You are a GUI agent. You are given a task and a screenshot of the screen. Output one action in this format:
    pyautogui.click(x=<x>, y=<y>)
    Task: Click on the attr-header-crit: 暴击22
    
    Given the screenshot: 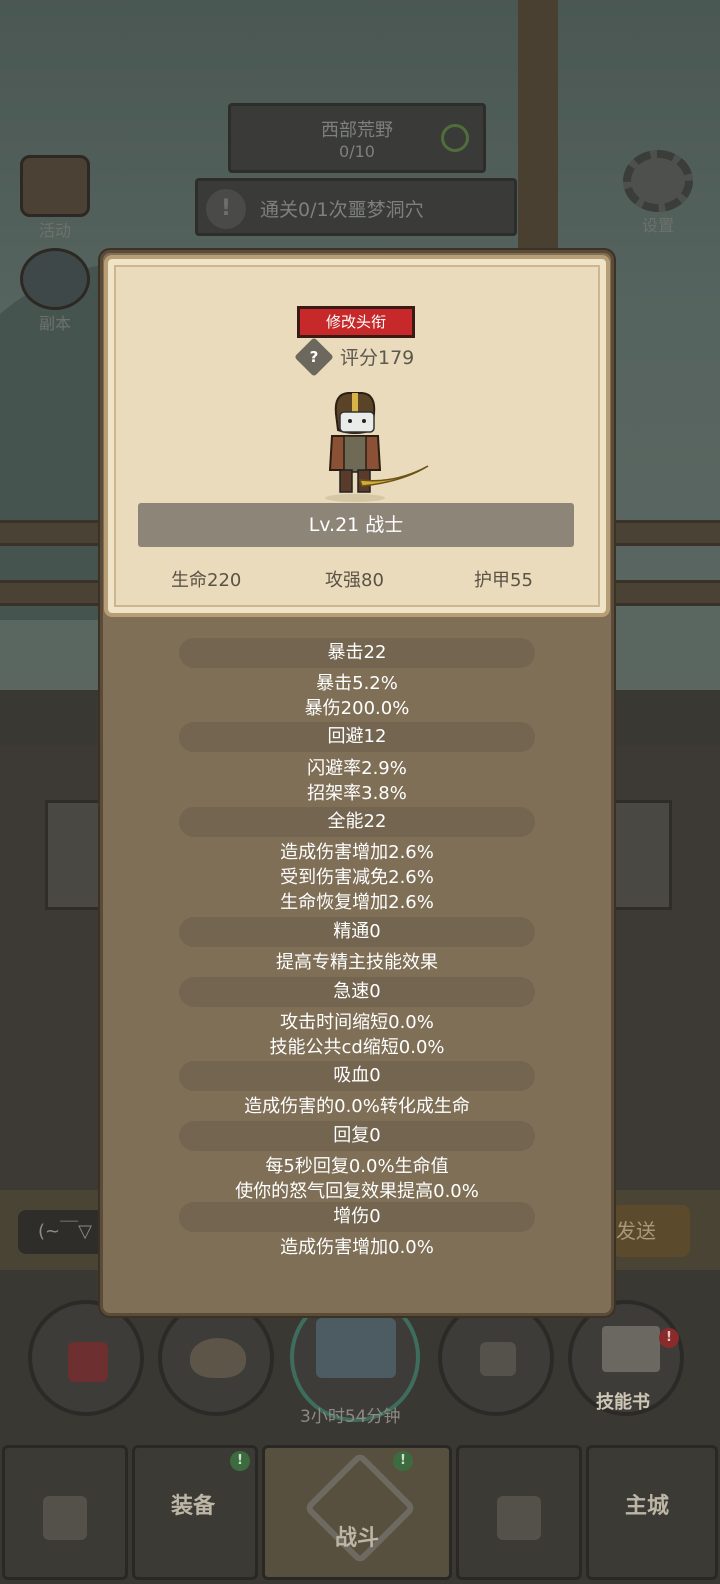 What is the action you would take?
    pyautogui.click(x=357, y=653)
    